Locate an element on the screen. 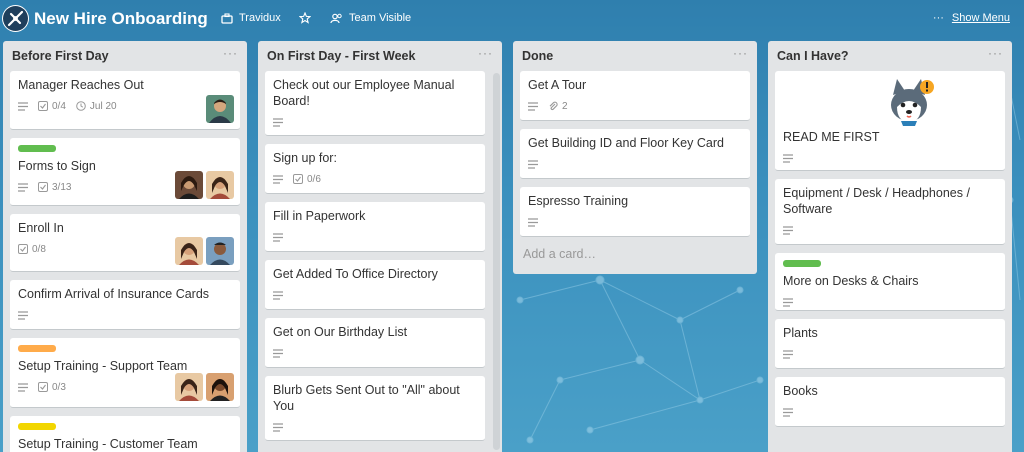 The height and width of the screenshot is (452, 1024). team-name: Travidux is located at coordinates (260, 18).